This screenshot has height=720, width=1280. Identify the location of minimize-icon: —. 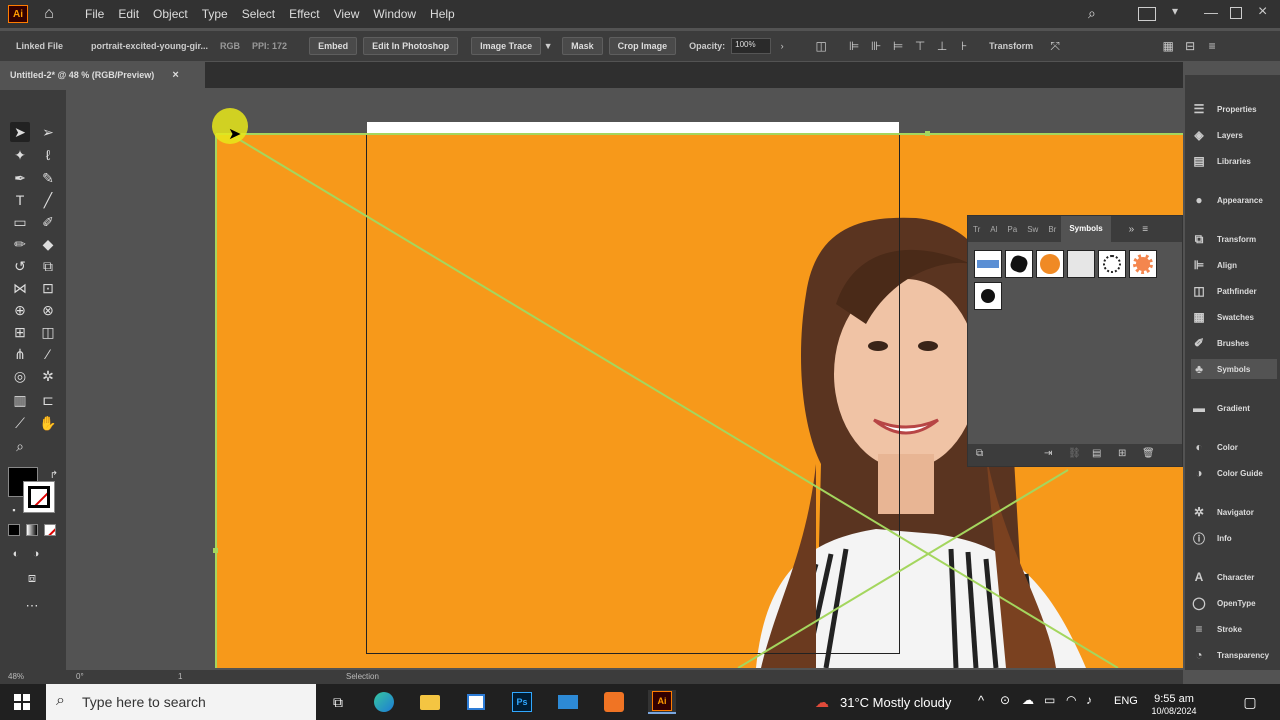
(1211, 12).